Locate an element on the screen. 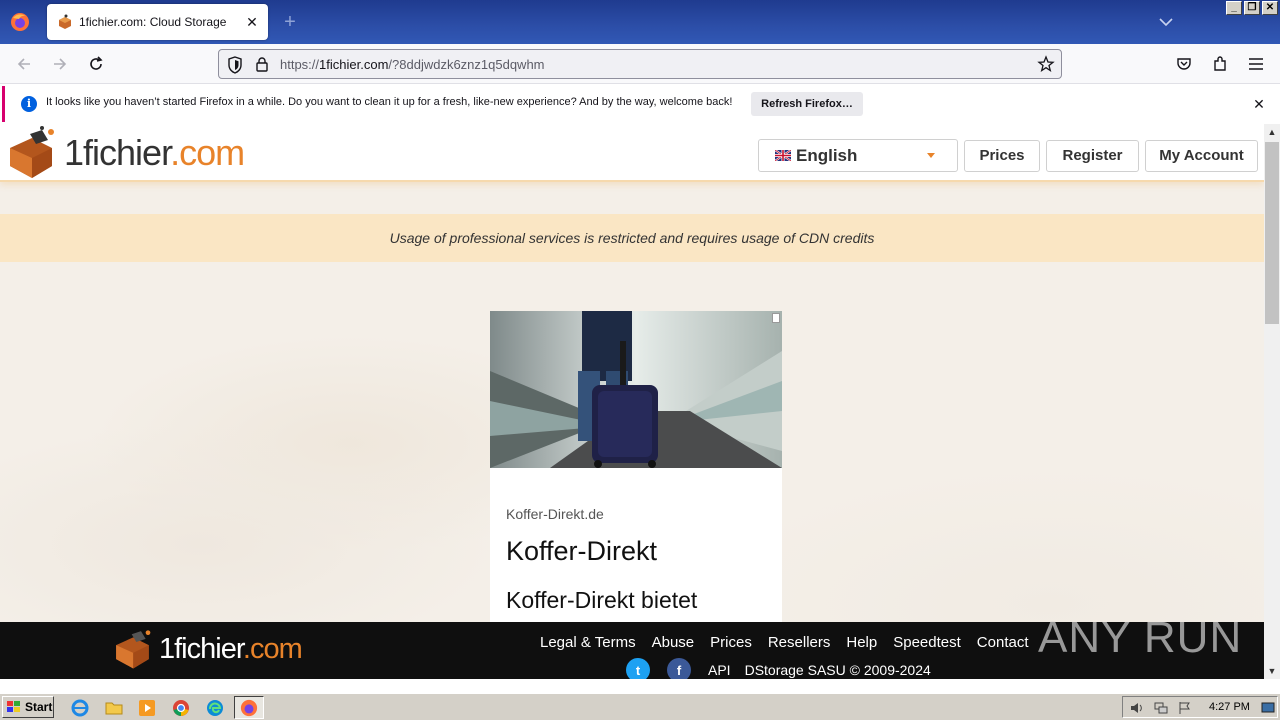  windows-taskbar: Start 4:27 PM is located at coordinates (640, 706).